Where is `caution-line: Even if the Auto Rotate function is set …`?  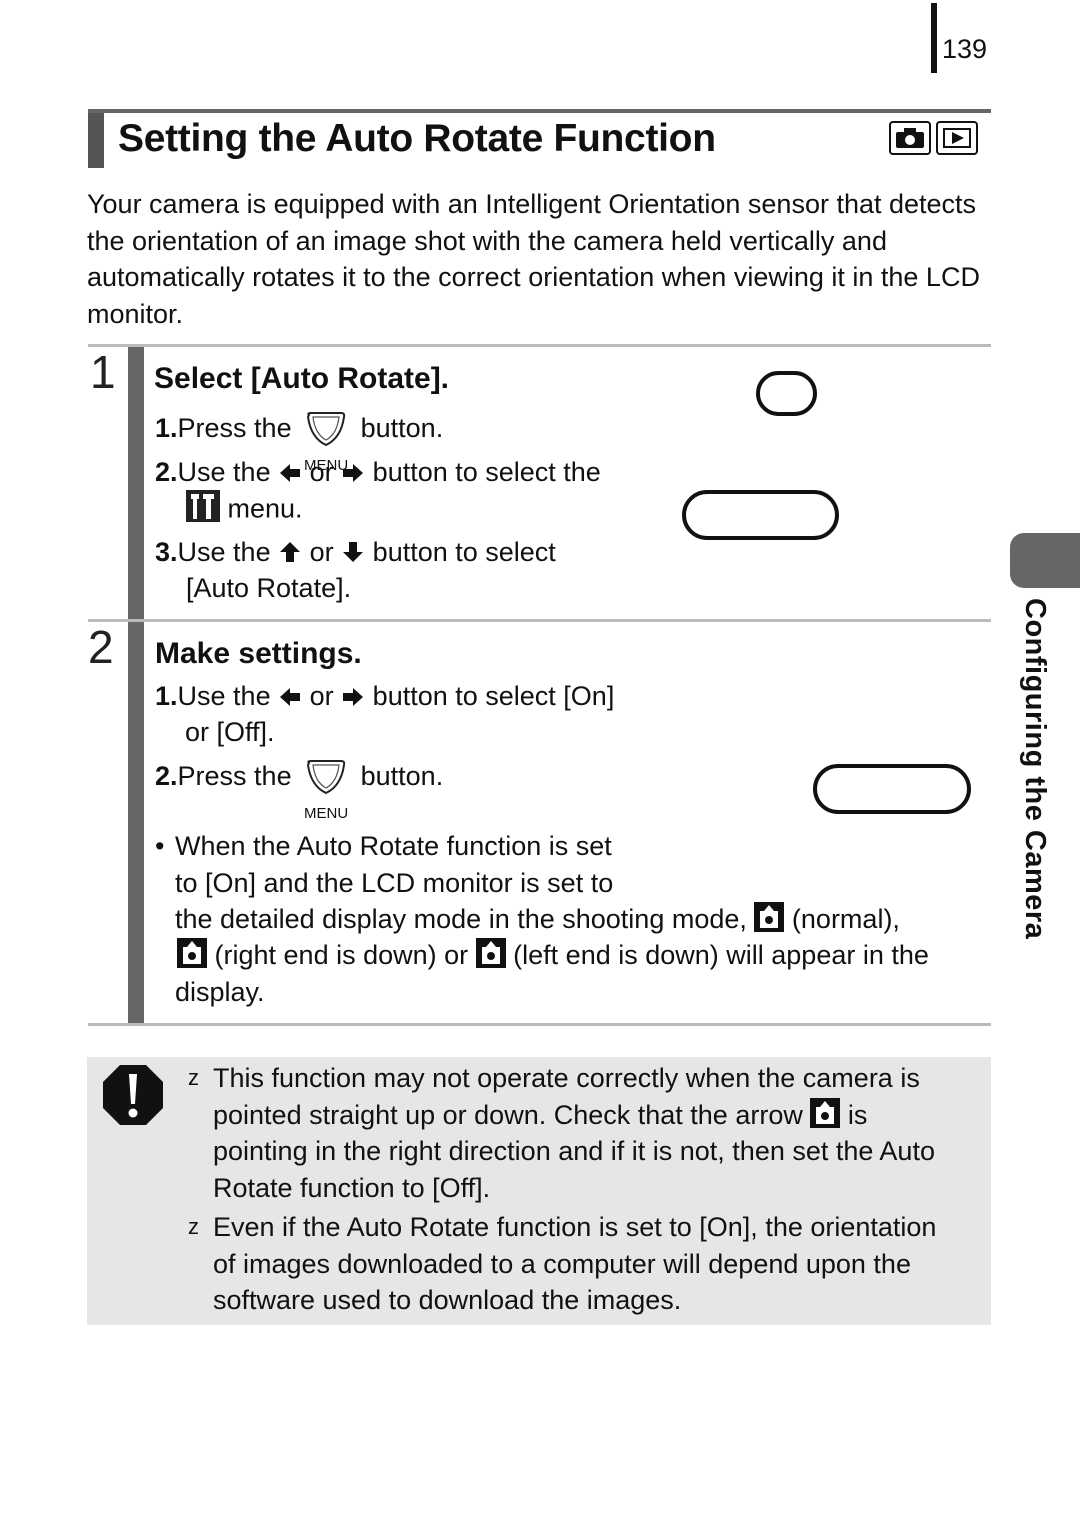
caution-line: Even if the Auto Rotate function is set … is located at coordinates (575, 1227).